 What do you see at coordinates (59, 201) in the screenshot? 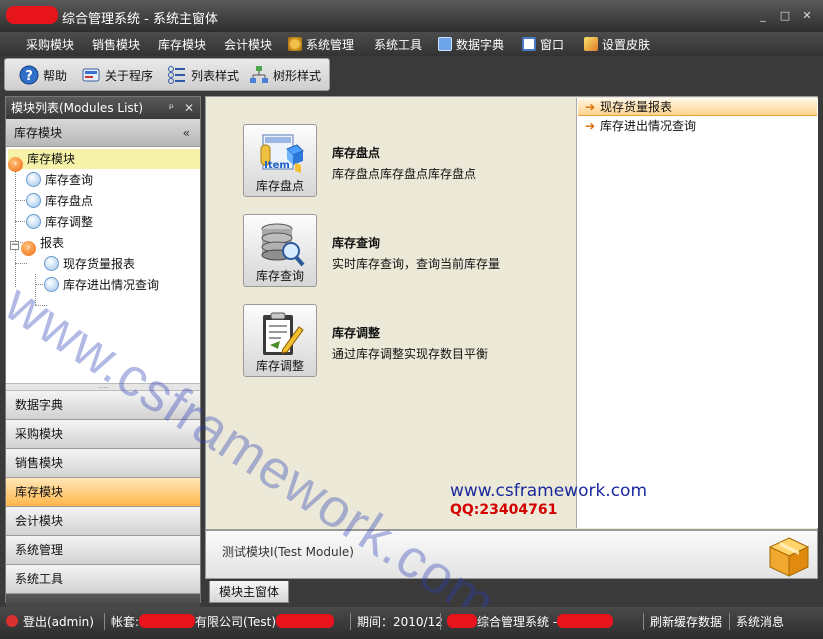
I see `tree-node-inventory-count: 库存盘点` at bounding box center [59, 201].